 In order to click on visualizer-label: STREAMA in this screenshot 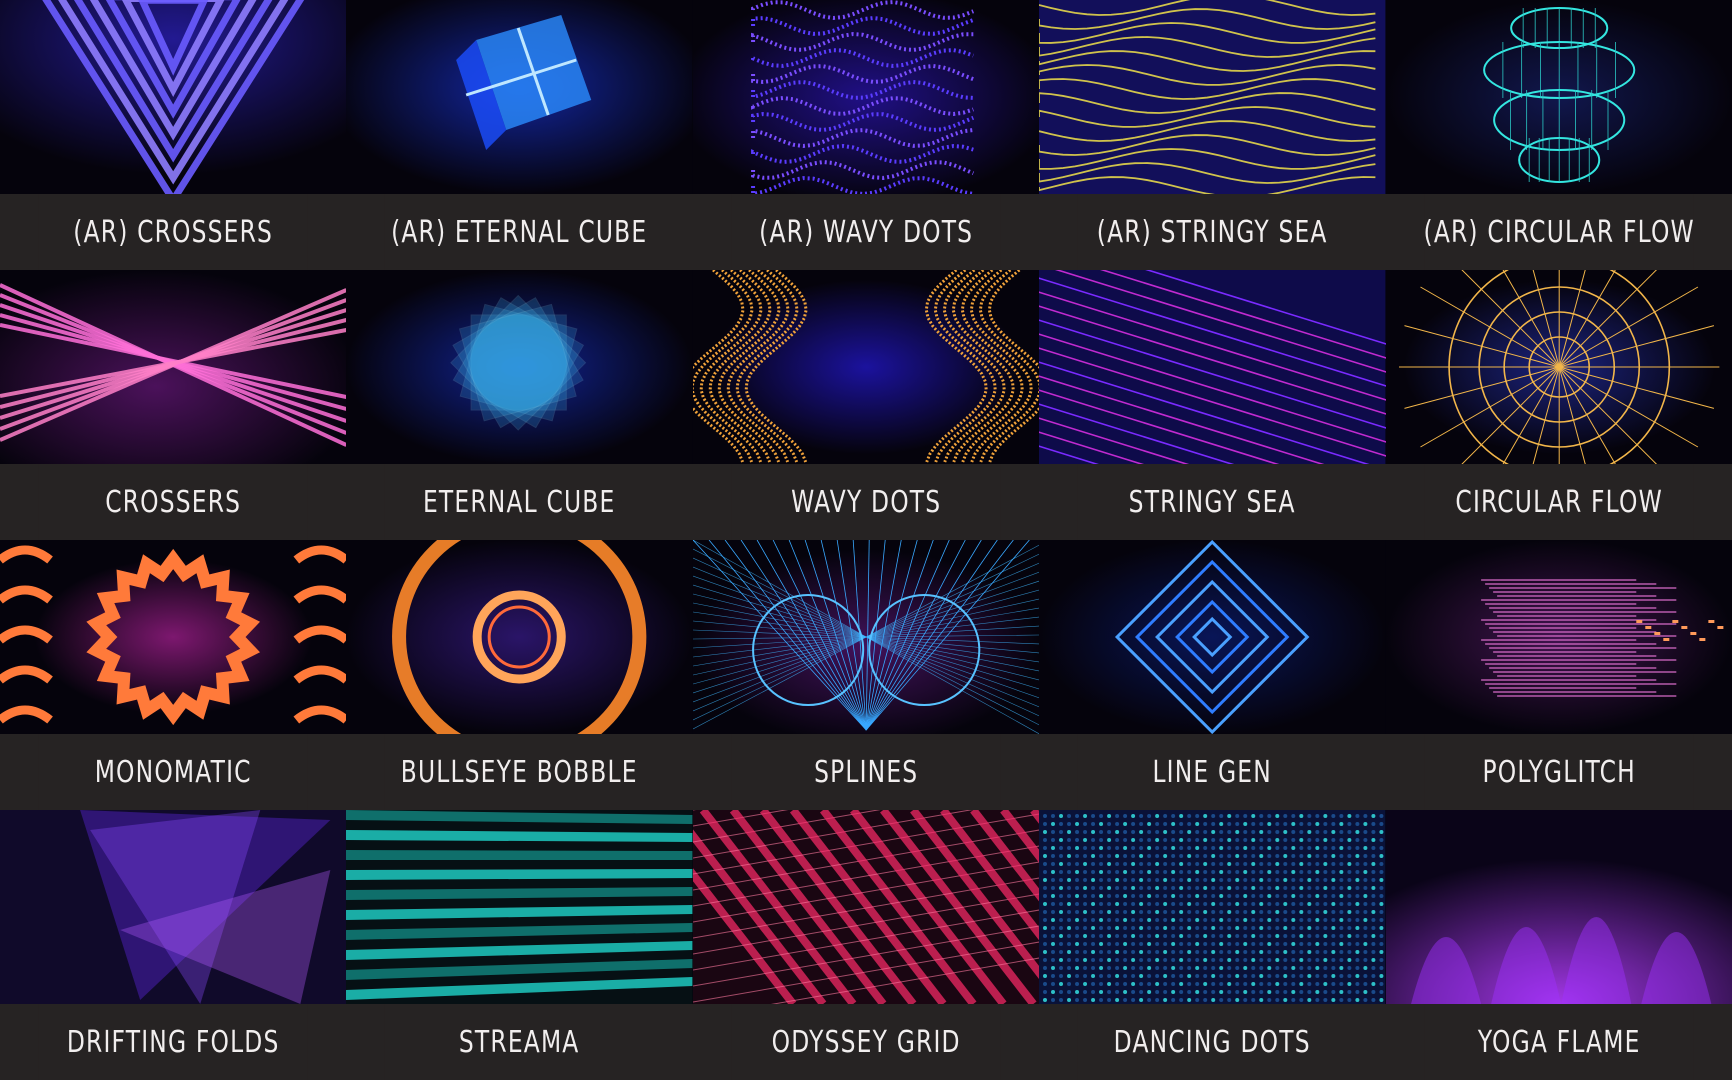, I will do `click(519, 1042)`.